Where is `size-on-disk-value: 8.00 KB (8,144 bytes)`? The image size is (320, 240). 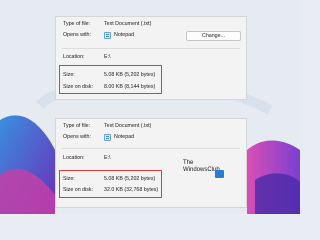 size-on-disk-value: 8.00 KB (8,144 bytes) is located at coordinates (130, 87).